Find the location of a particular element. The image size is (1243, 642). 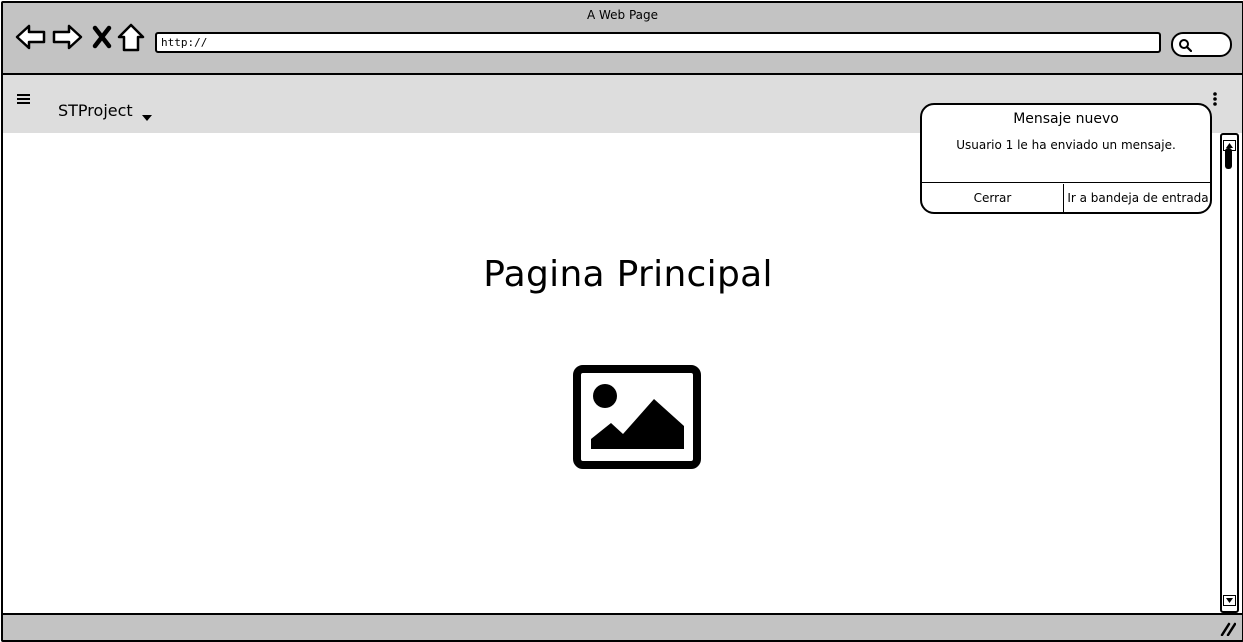

hamburger-menu-icon is located at coordinates (24, 100).